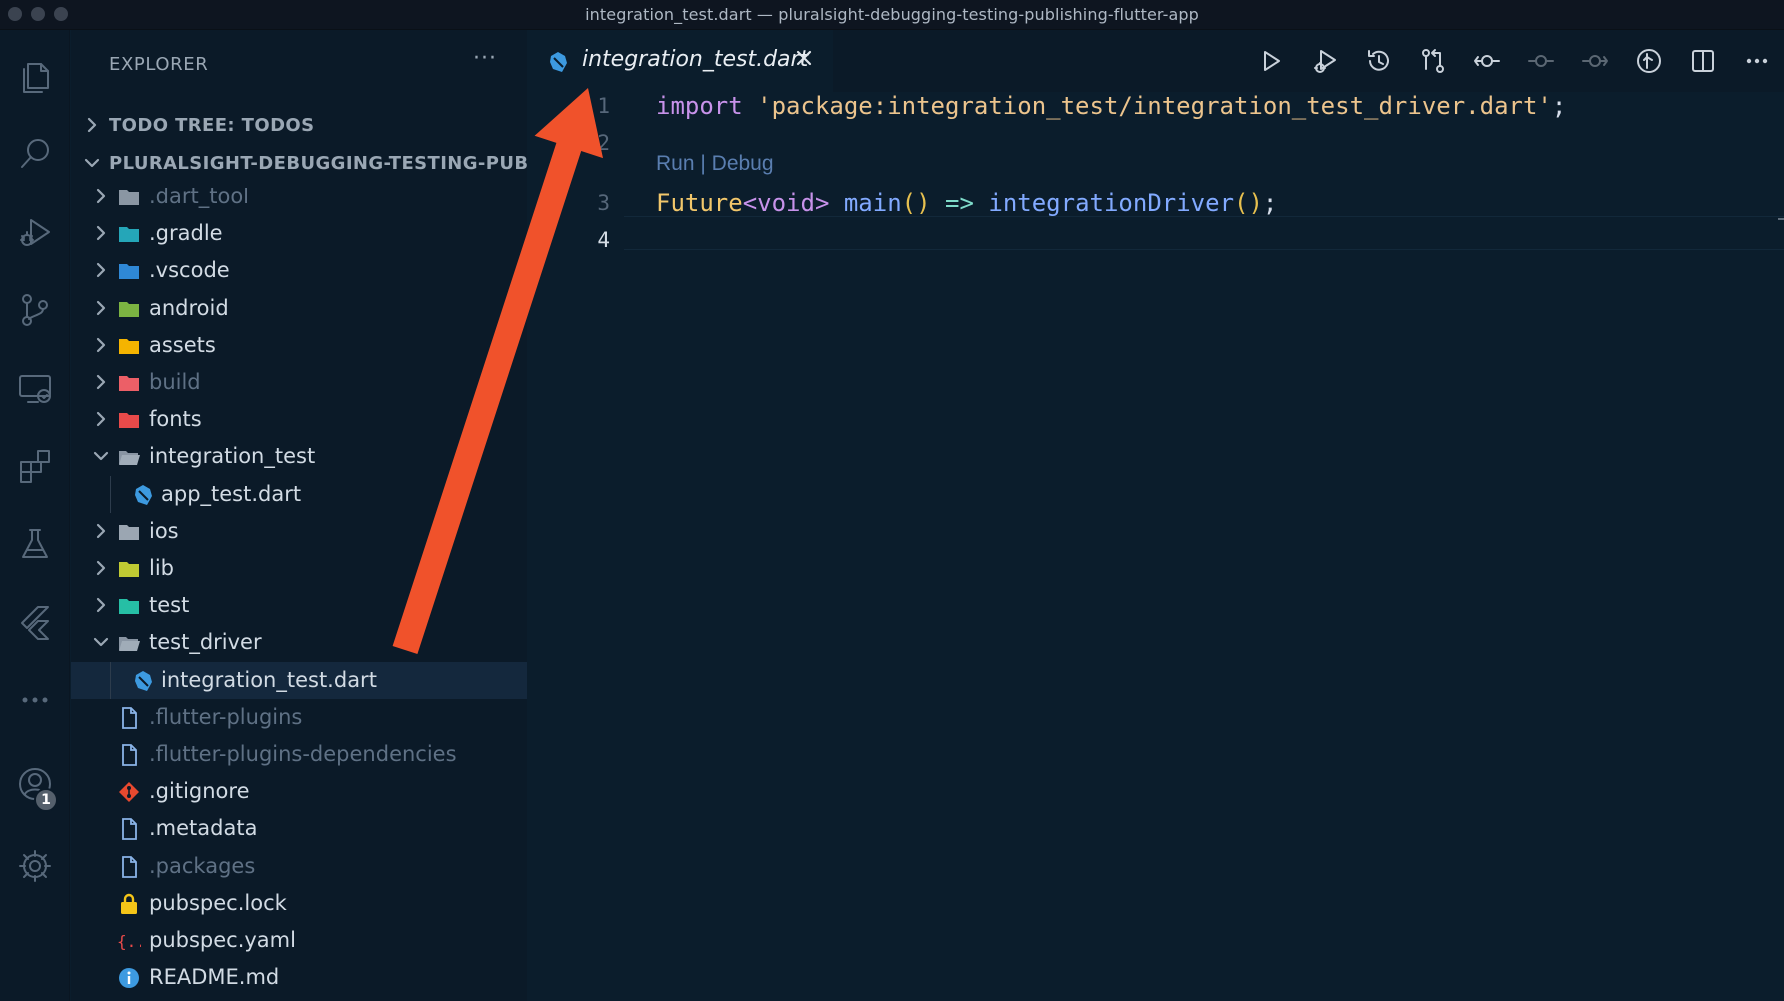 The height and width of the screenshot is (1001, 1784). Describe the element at coordinates (603, 240) in the screenshot. I see `line-number: 4` at that location.